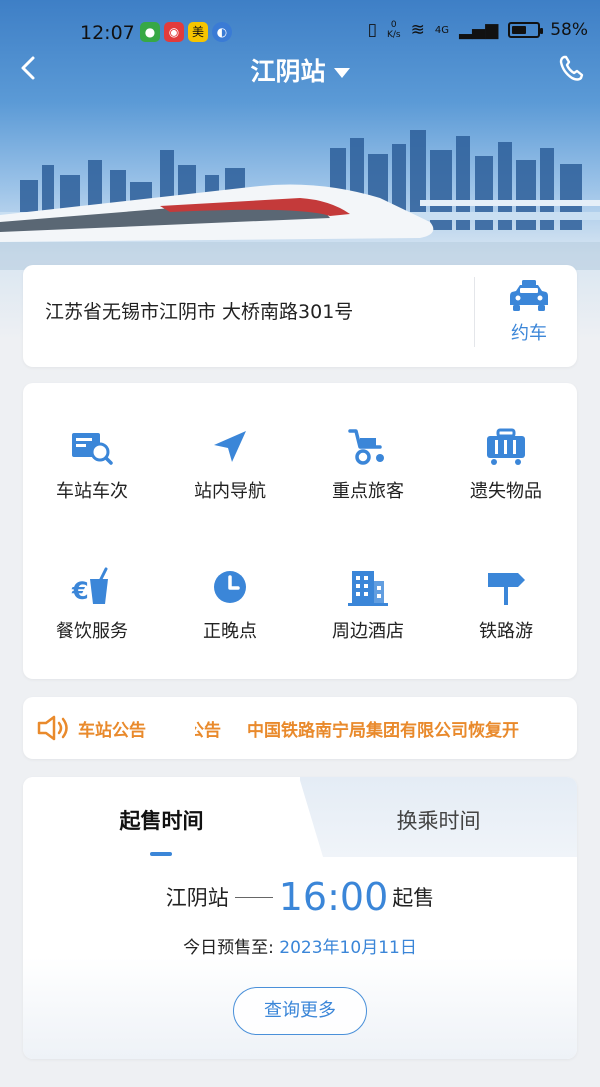  What do you see at coordinates (230, 491) in the screenshot?
I see `service-label: 站内导航` at bounding box center [230, 491].